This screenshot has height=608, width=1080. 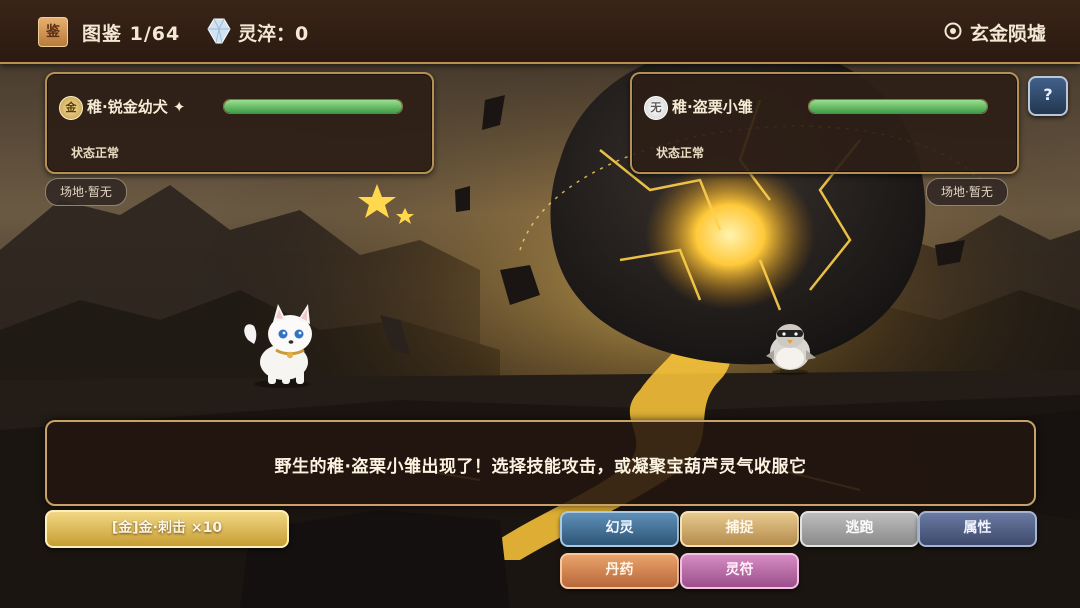 I want to click on flee-button: 逃跑, so click(x=859, y=529).